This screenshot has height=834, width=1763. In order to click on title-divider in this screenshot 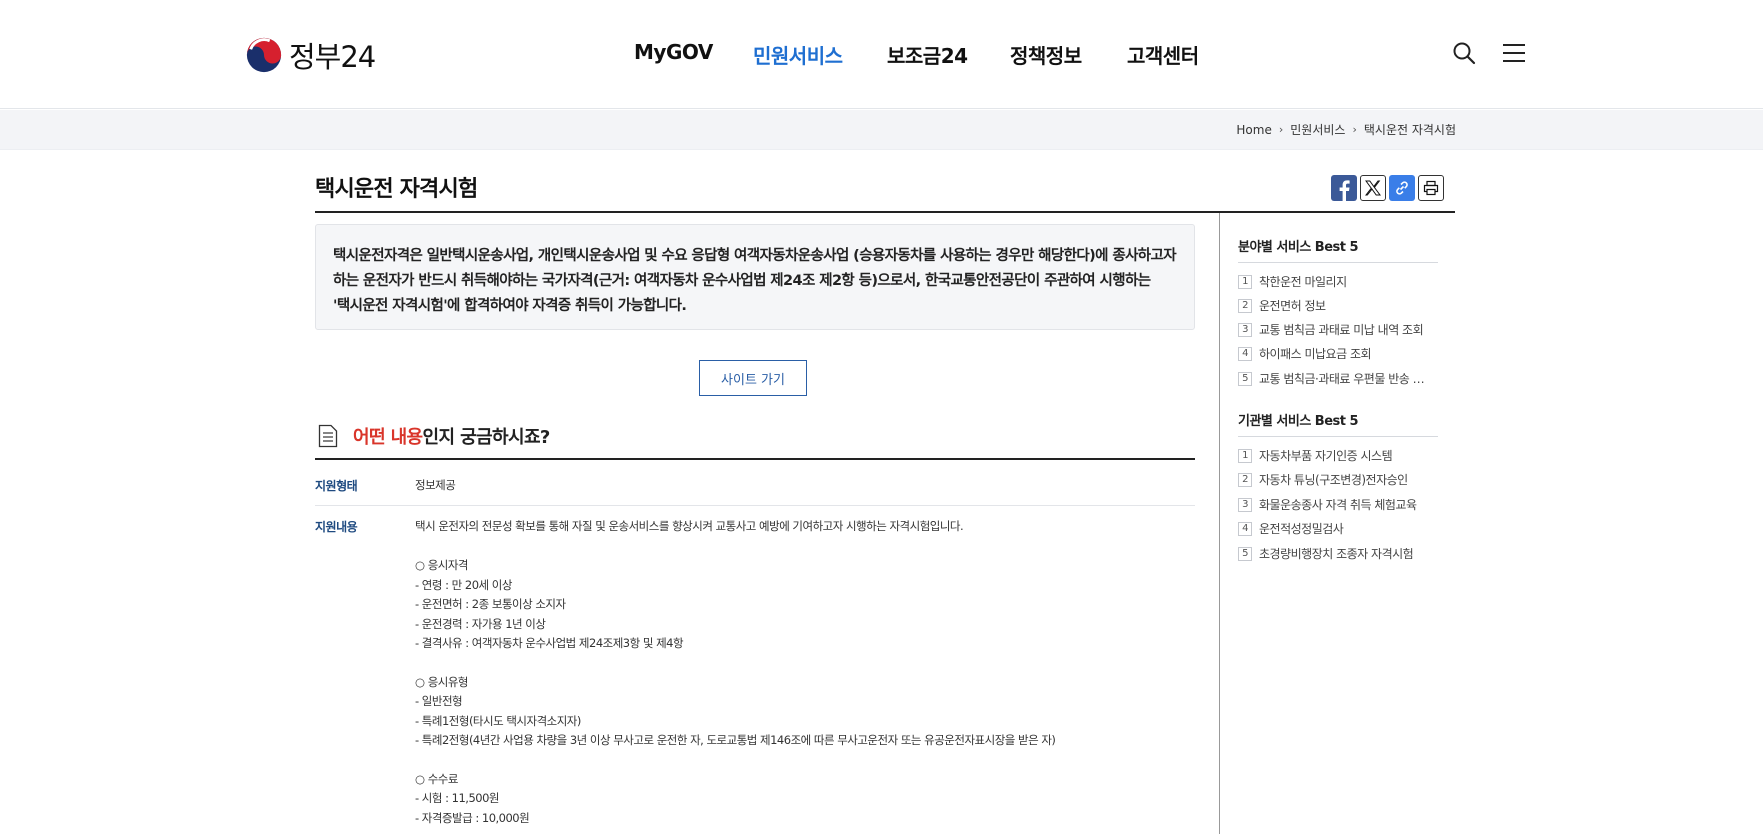, I will do `click(885, 212)`.